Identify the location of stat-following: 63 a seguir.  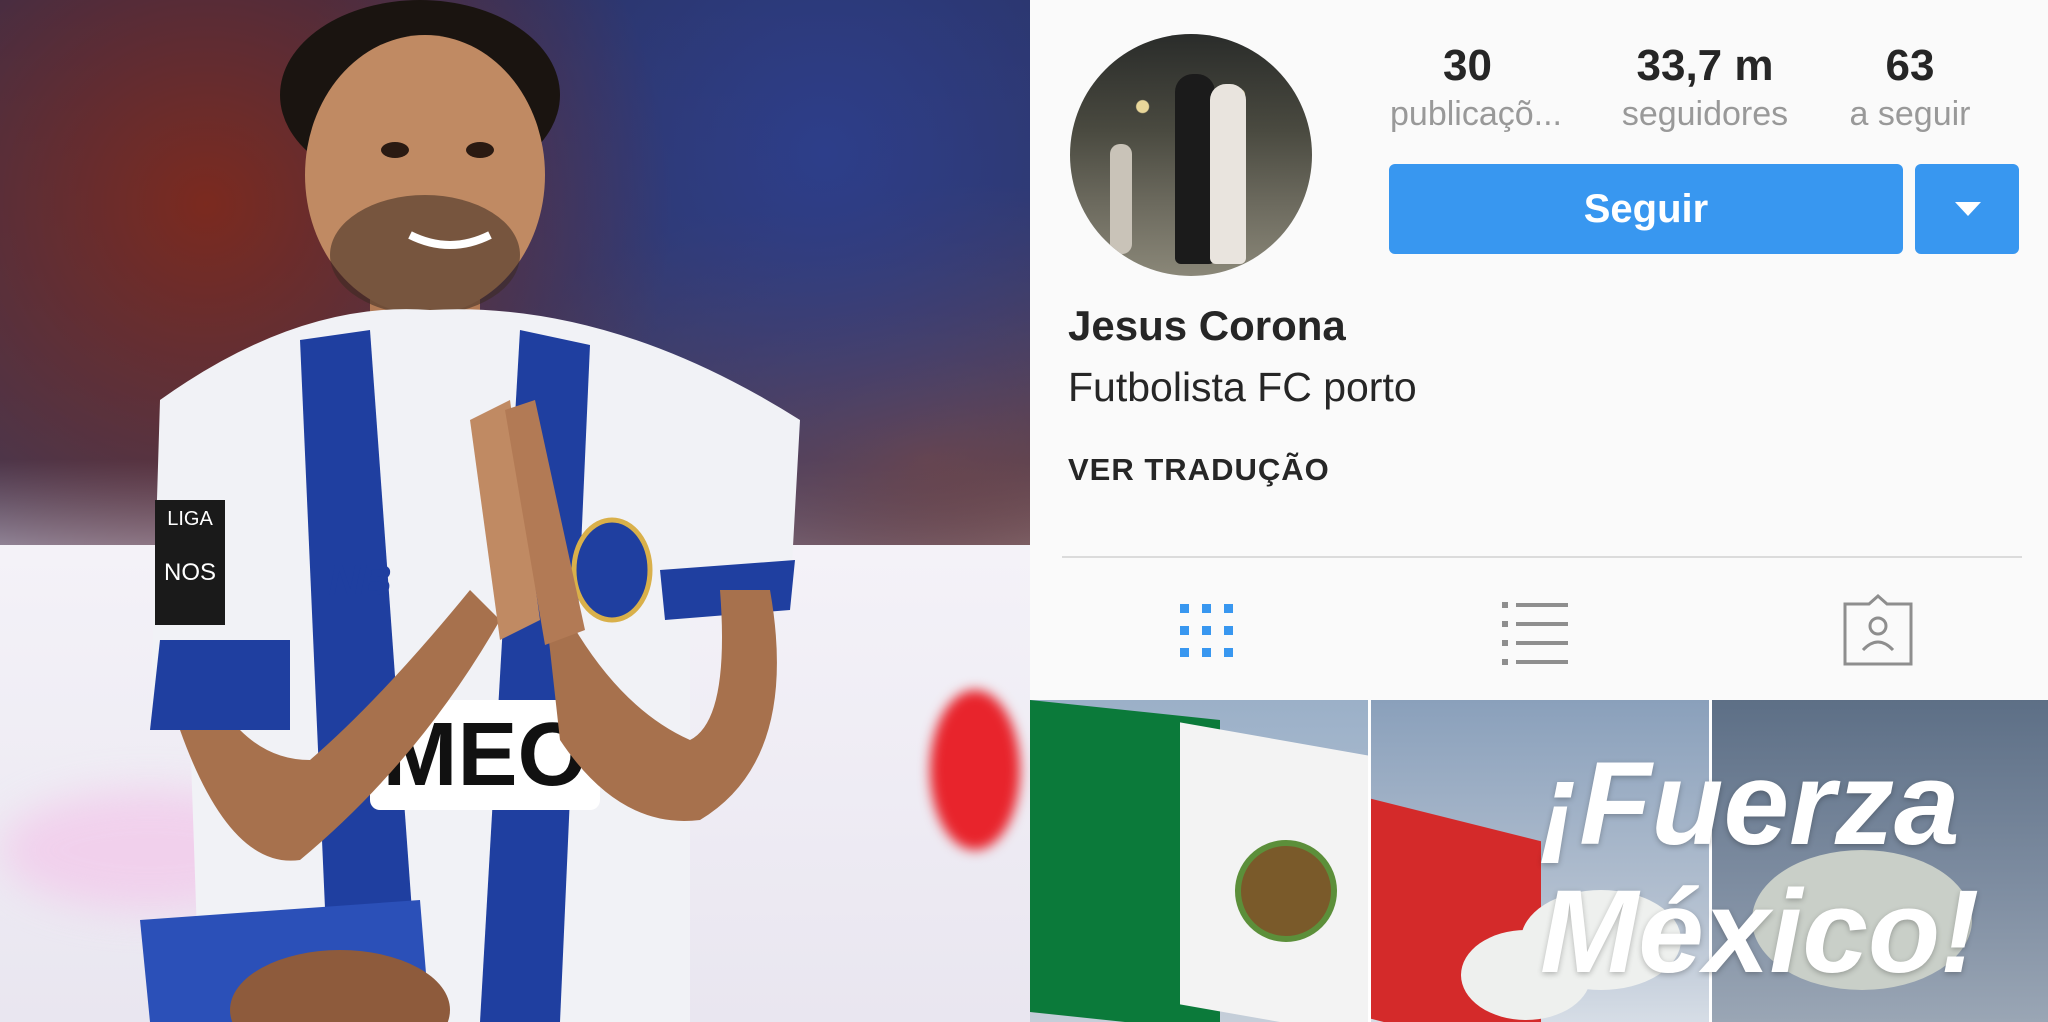
(1910, 84).